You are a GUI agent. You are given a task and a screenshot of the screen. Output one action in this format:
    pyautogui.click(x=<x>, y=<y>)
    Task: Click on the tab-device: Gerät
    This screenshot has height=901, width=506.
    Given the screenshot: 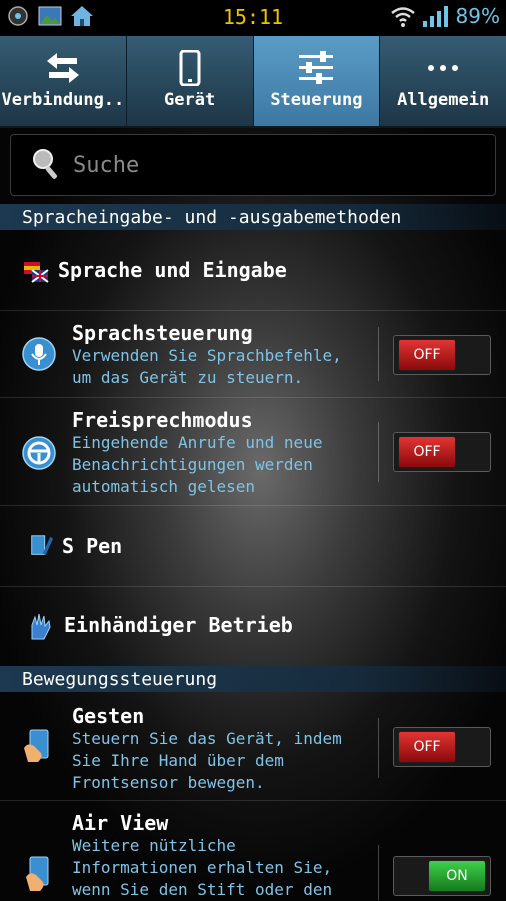 What is the action you would take?
    pyautogui.click(x=190, y=81)
    